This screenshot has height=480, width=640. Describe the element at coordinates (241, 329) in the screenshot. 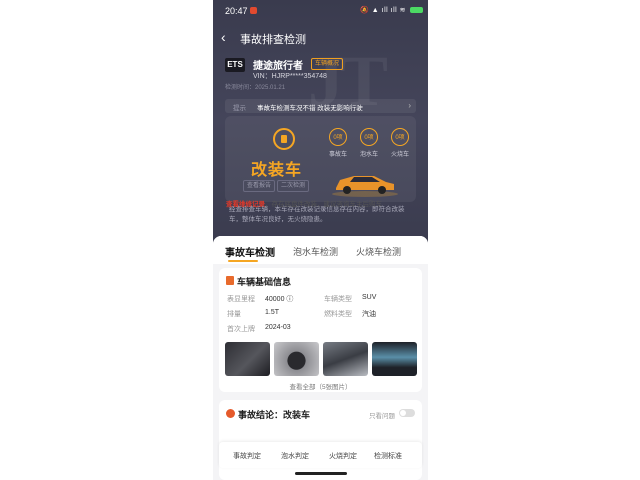

I see `first-registration-label: 首次上牌` at that location.